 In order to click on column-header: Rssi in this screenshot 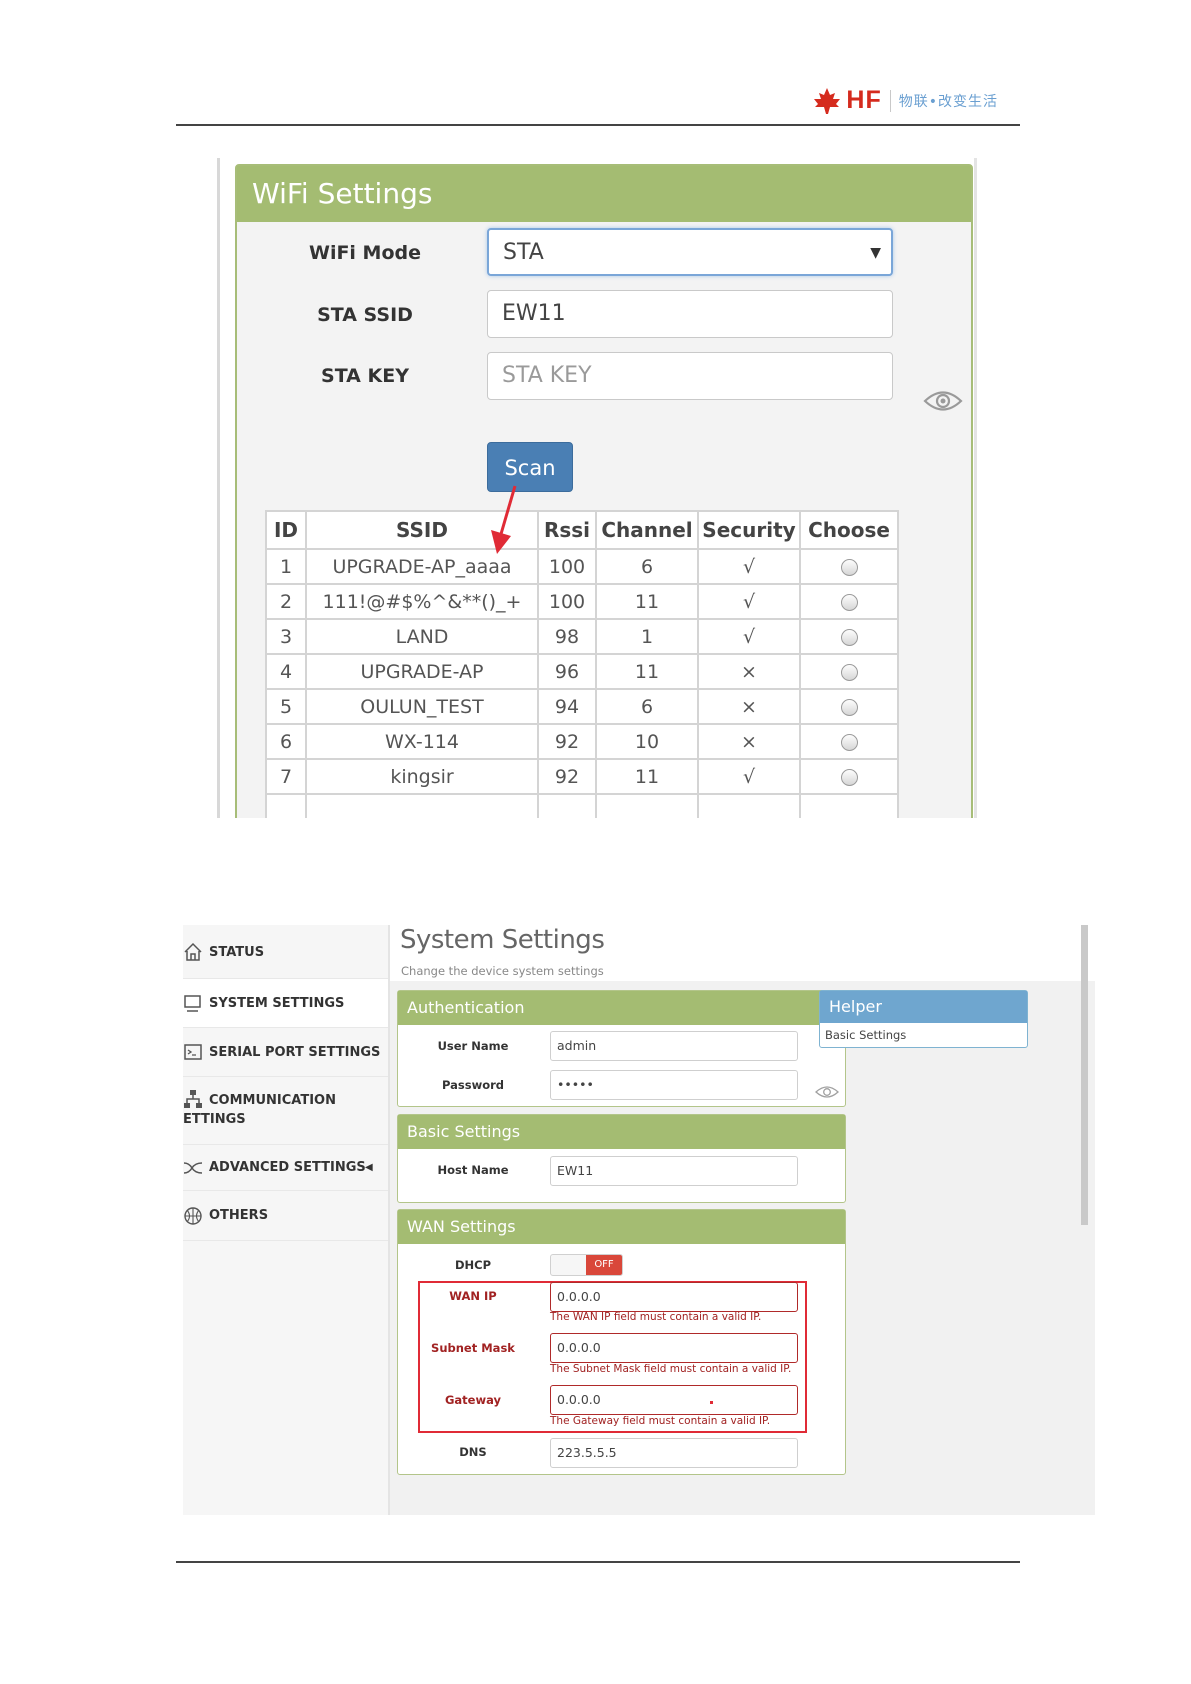, I will do `click(567, 530)`.